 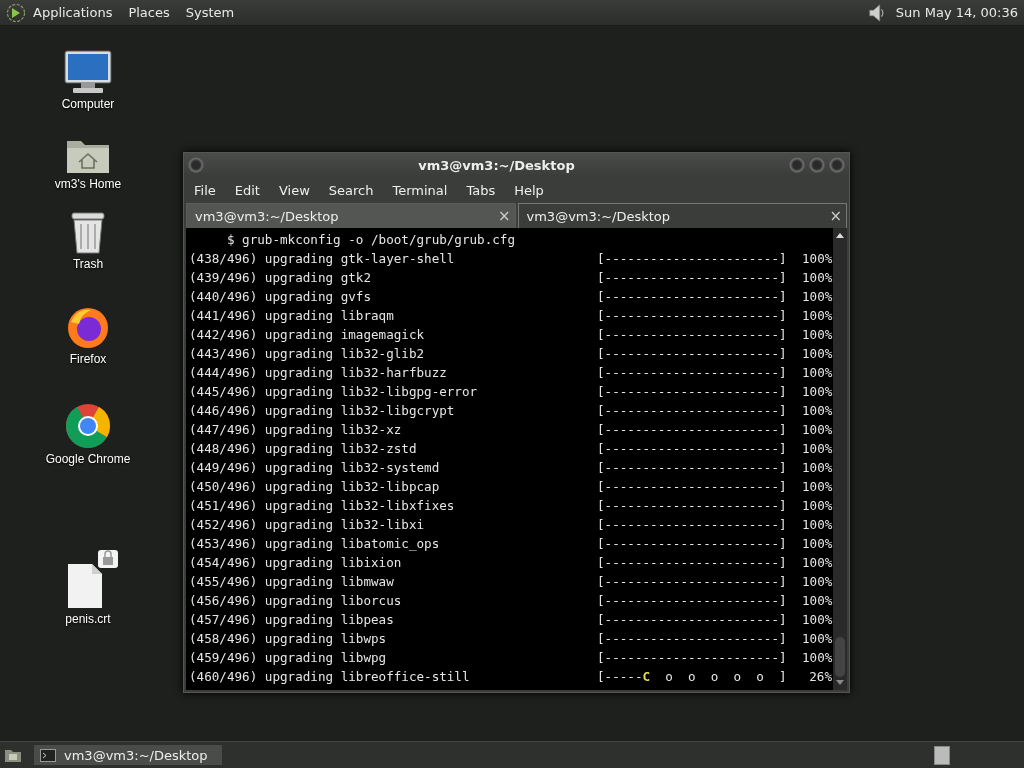 What do you see at coordinates (73, 12) in the screenshot?
I see `panel-menu: Applications` at bounding box center [73, 12].